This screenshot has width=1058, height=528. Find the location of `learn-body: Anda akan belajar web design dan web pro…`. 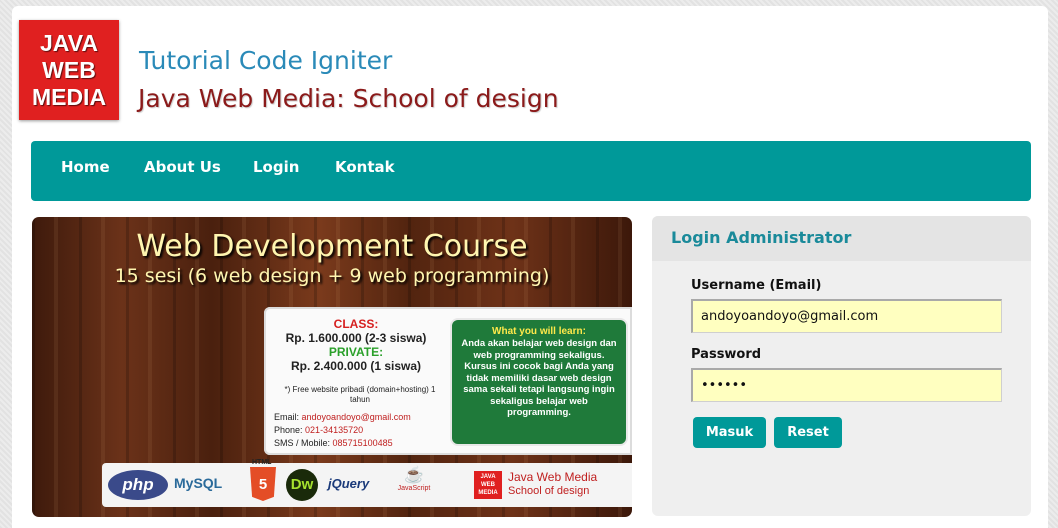

learn-body: Anda akan belajar web design dan web pro… is located at coordinates (539, 378).